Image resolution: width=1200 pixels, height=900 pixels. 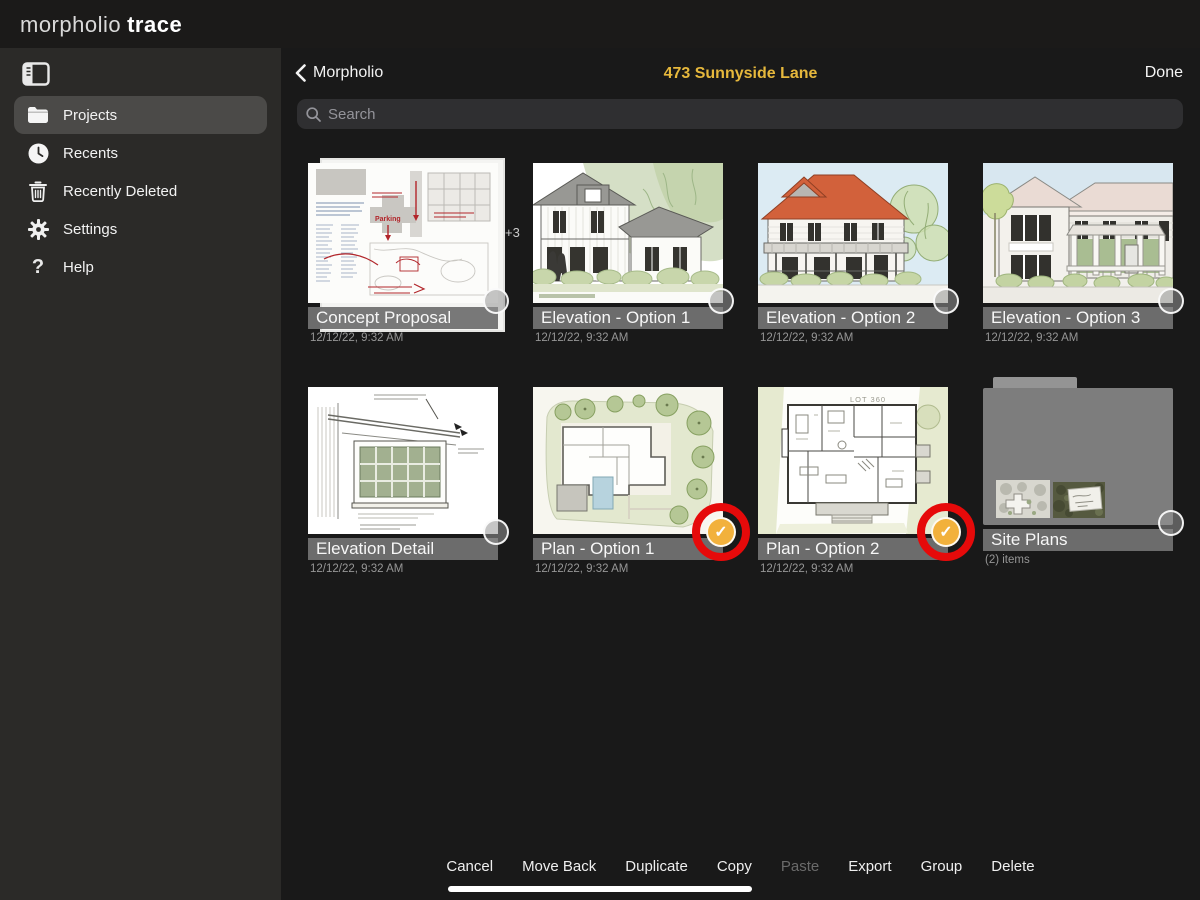 I want to click on project-title: Plan - Option 1, so click(x=628, y=549).